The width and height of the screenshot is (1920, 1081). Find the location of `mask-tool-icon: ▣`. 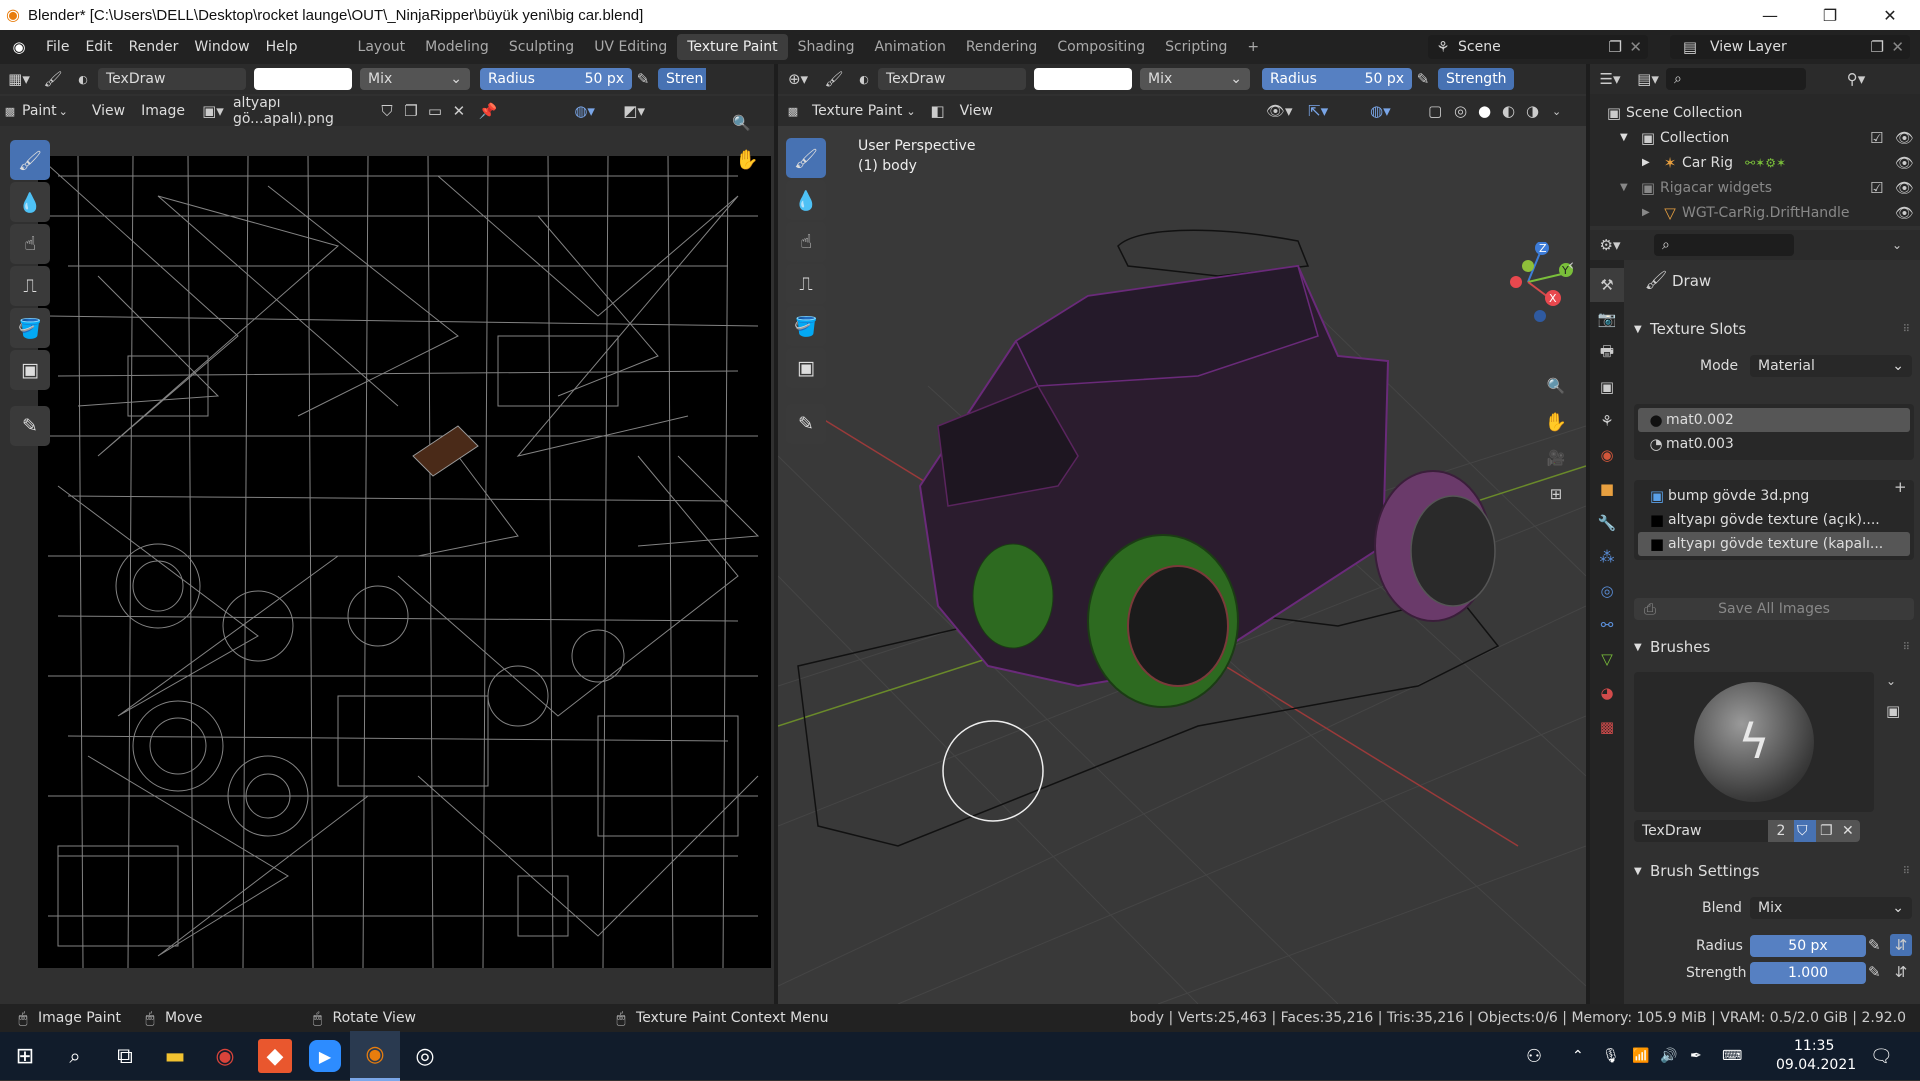

mask-tool-icon: ▣ is located at coordinates (30, 370).